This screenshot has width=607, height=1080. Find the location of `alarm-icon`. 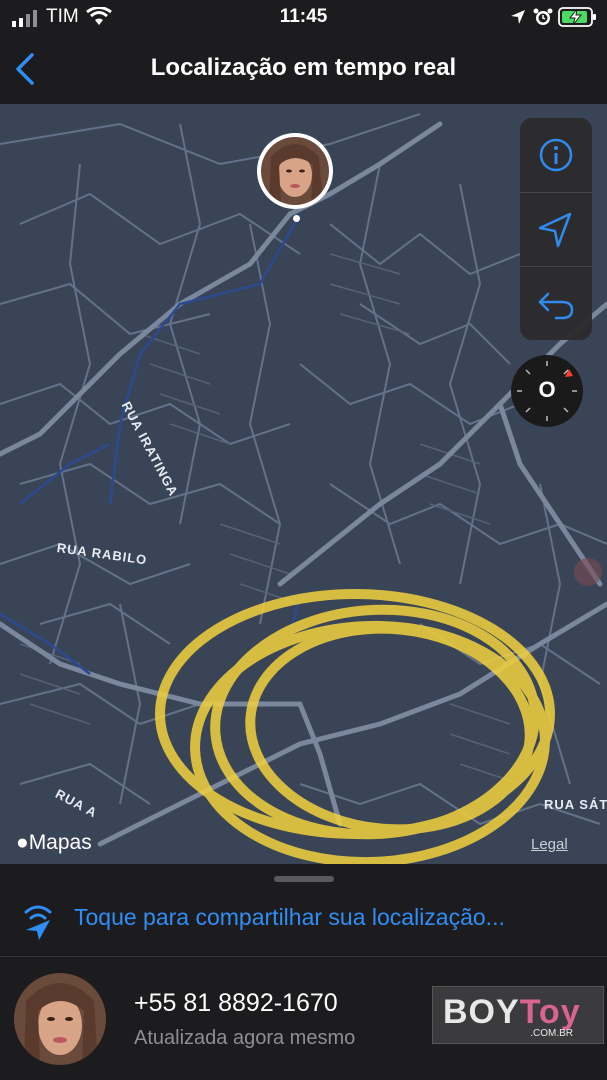

alarm-icon is located at coordinates (543, 16).